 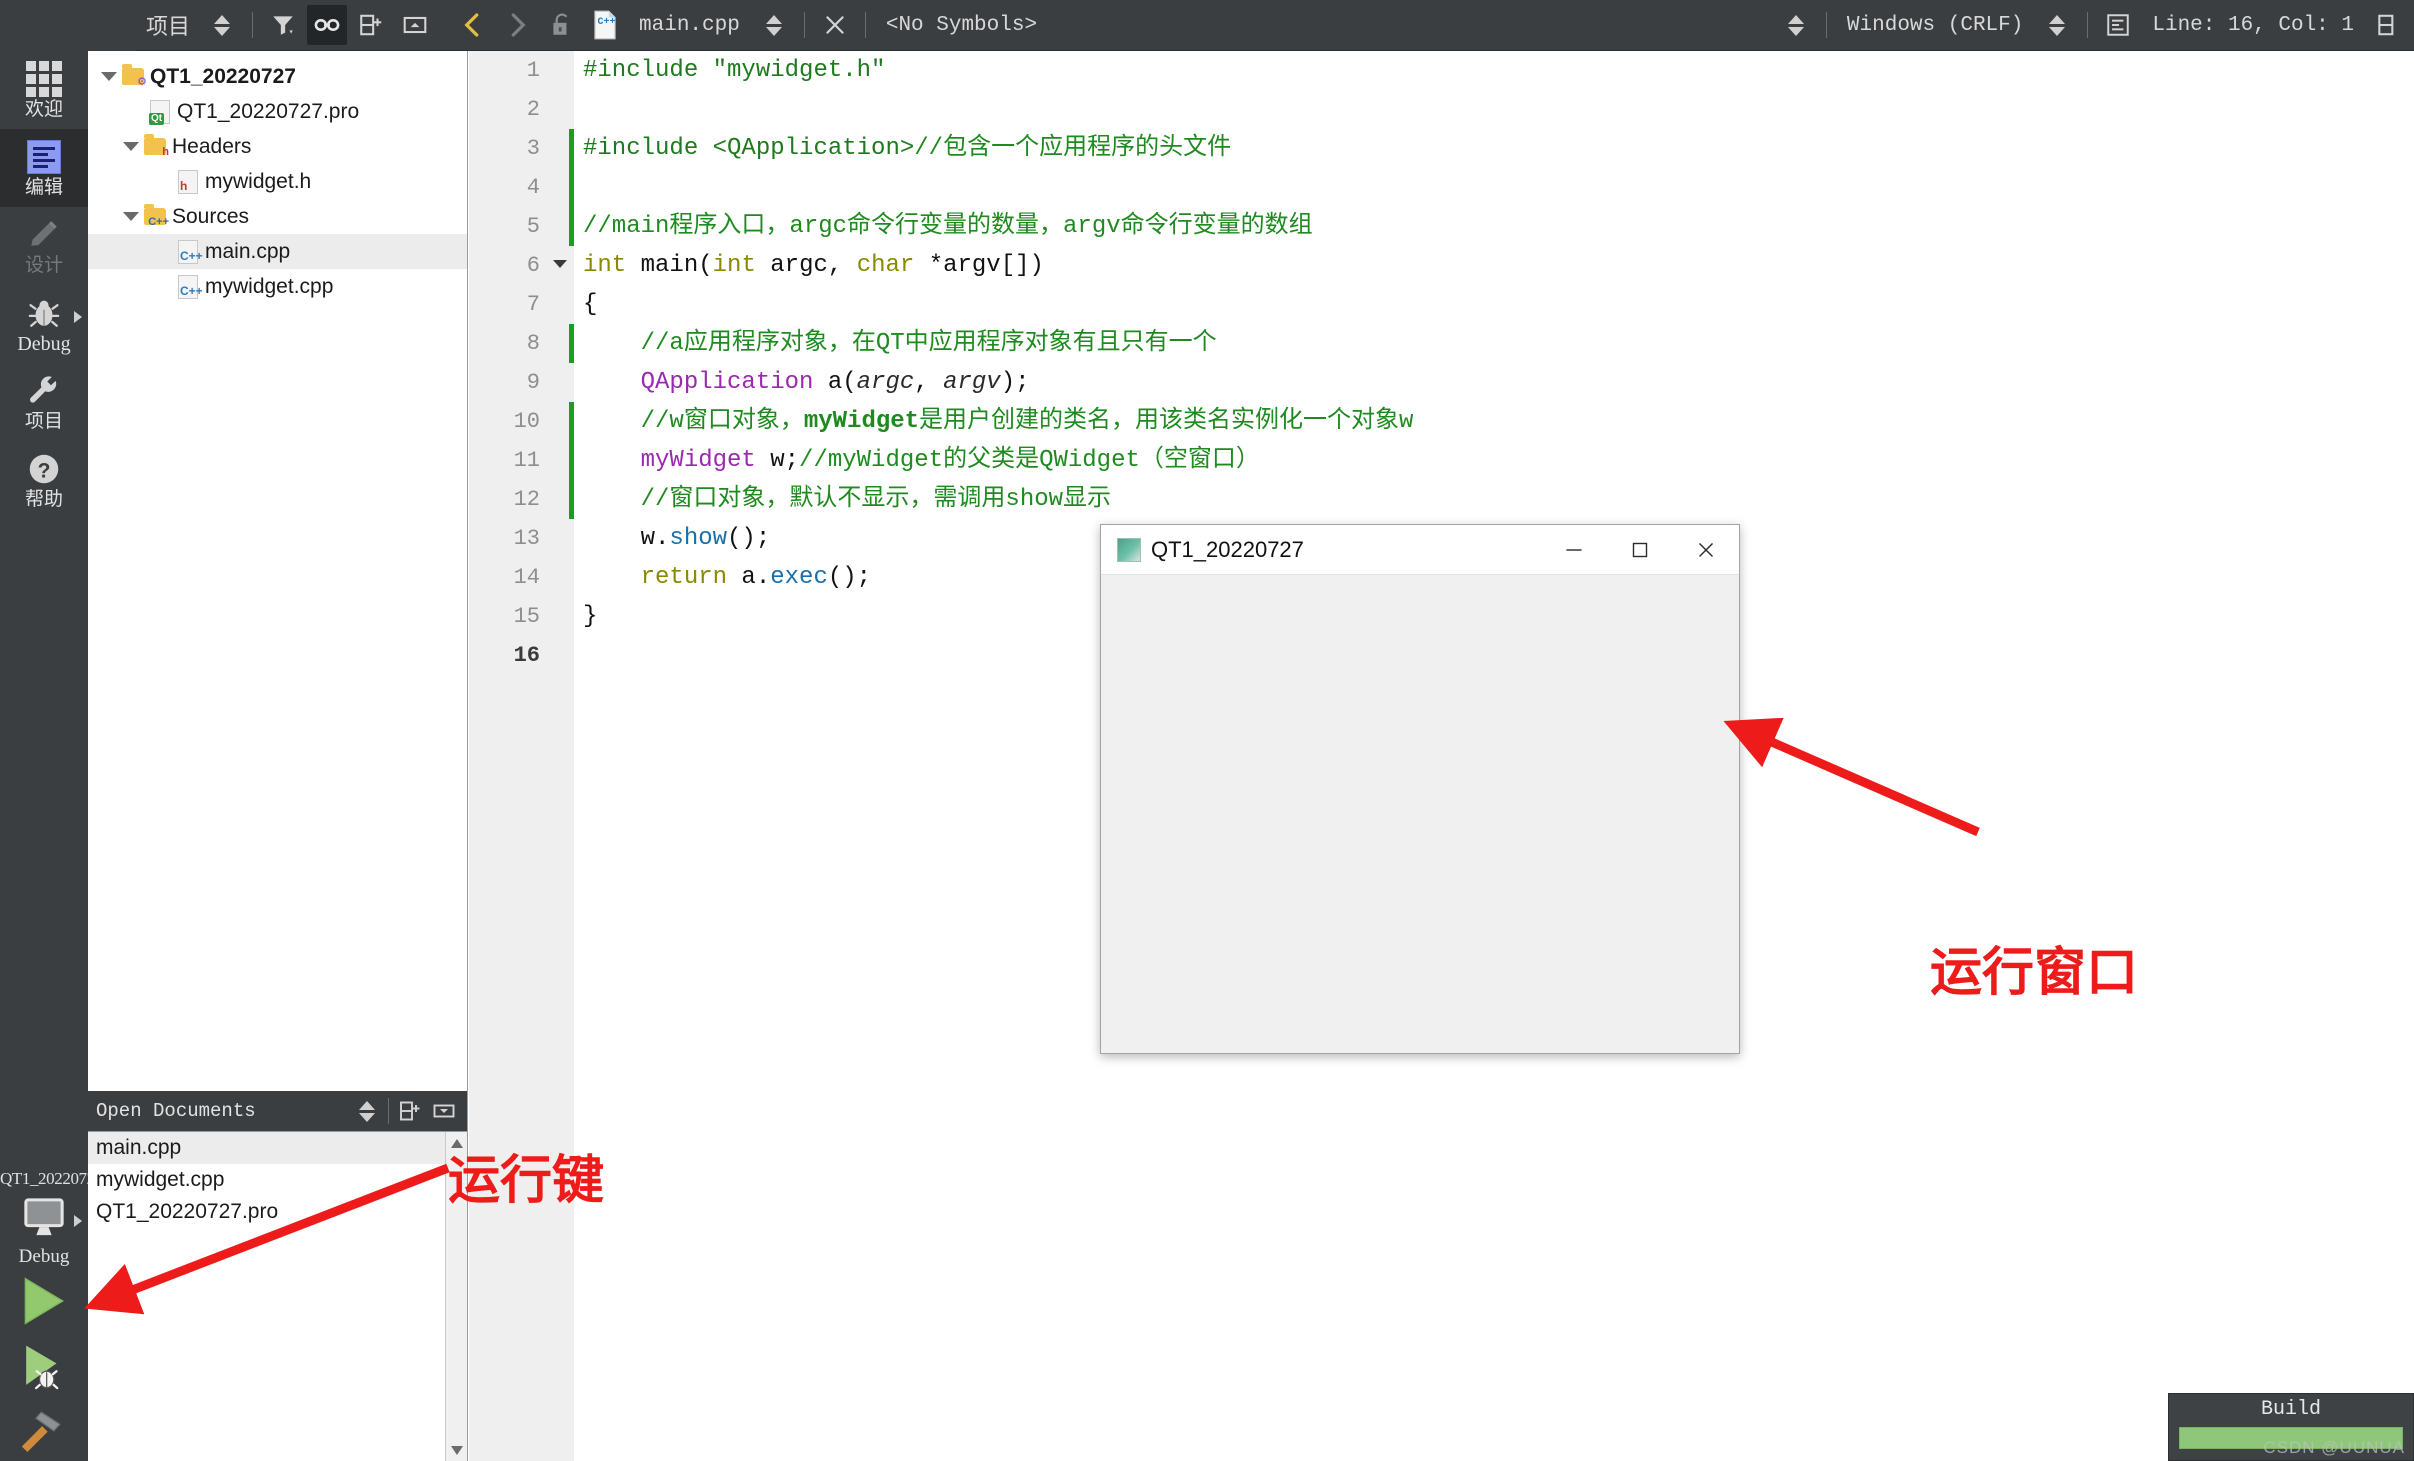 I want to click on hammer-icon, so click(x=44, y=1430).